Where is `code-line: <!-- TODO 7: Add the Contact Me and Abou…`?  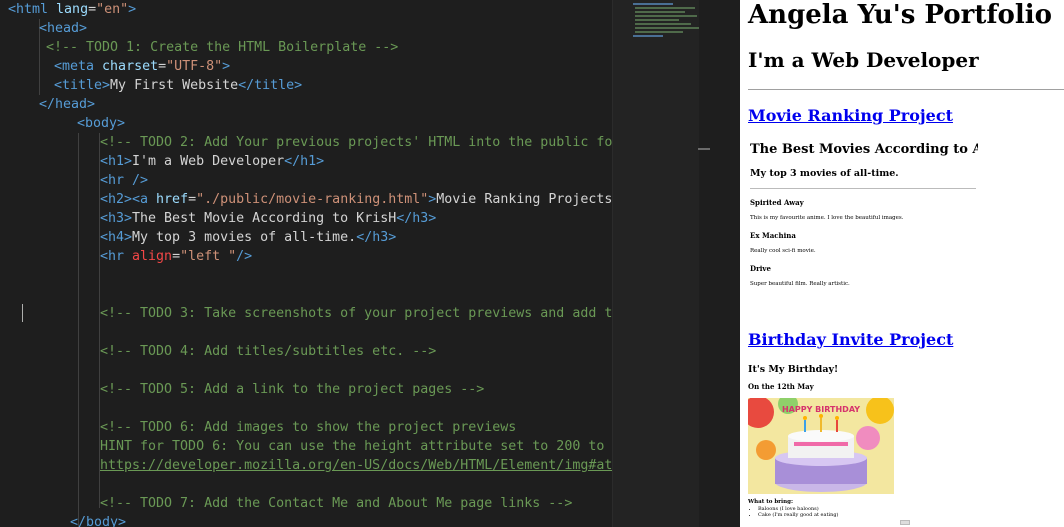
code-line: <!-- TODO 7: Add the Contact Me and Abou… is located at coordinates (336, 503).